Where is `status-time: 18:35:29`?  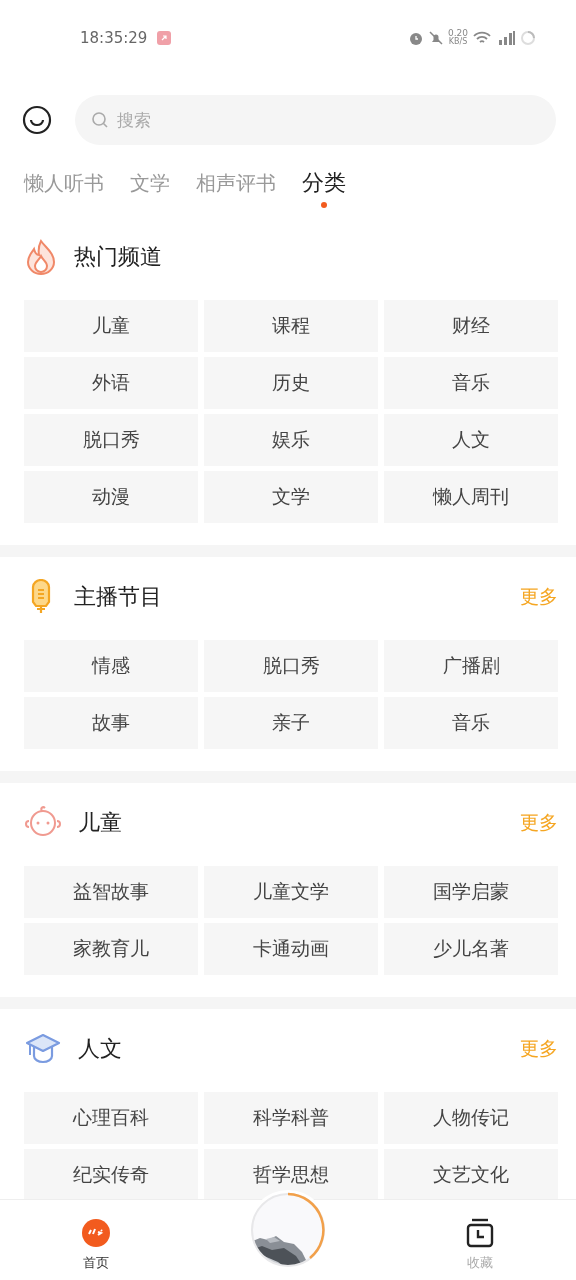 status-time: 18:35:29 is located at coordinates (114, 37).